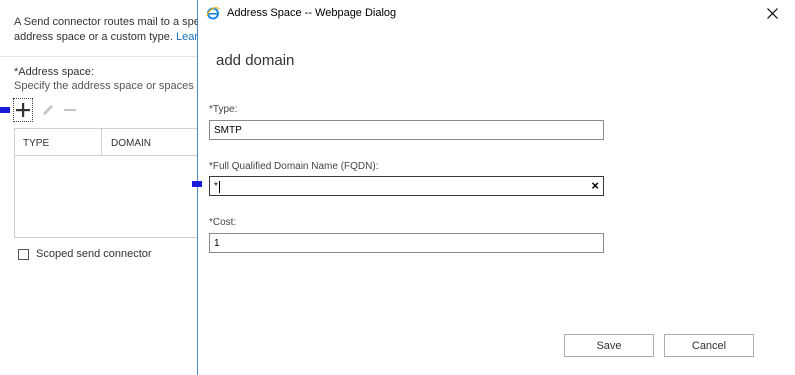 Image resolution: width=795 pixels, height=375 pixels. What do you see at coordinates (213, 13) in the screenshot?
I see `internet-explorer-icon` at bounding box center [213, 13].